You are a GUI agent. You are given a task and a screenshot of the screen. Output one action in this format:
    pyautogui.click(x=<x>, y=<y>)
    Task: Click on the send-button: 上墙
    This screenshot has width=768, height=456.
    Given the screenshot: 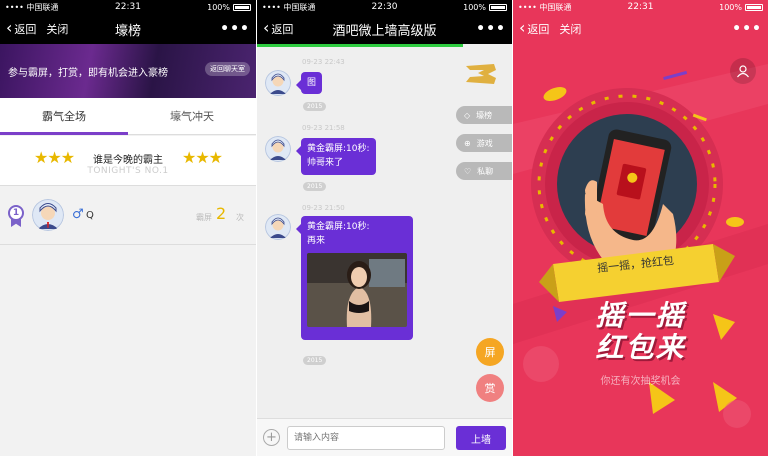 What is the action you would take?
    pyautogui.click(x=481, y=438)
    